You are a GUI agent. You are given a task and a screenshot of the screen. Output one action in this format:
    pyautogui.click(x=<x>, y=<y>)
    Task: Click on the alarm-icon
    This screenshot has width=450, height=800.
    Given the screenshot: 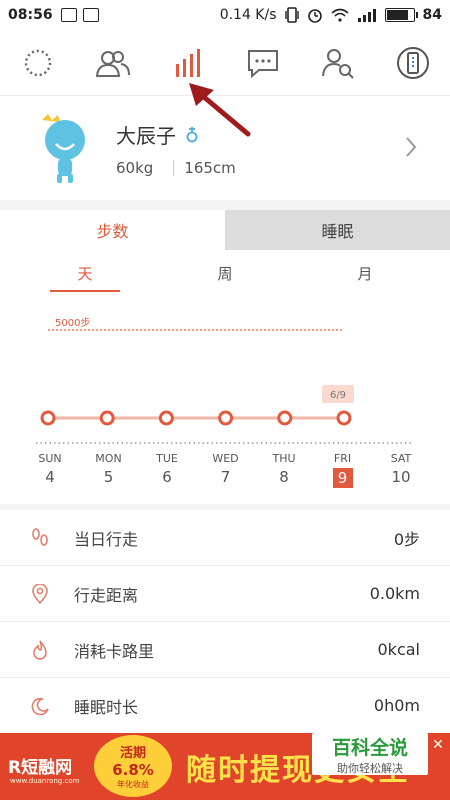 What is the action you would take?
    pyautogui.click(x=314, y=16)
    